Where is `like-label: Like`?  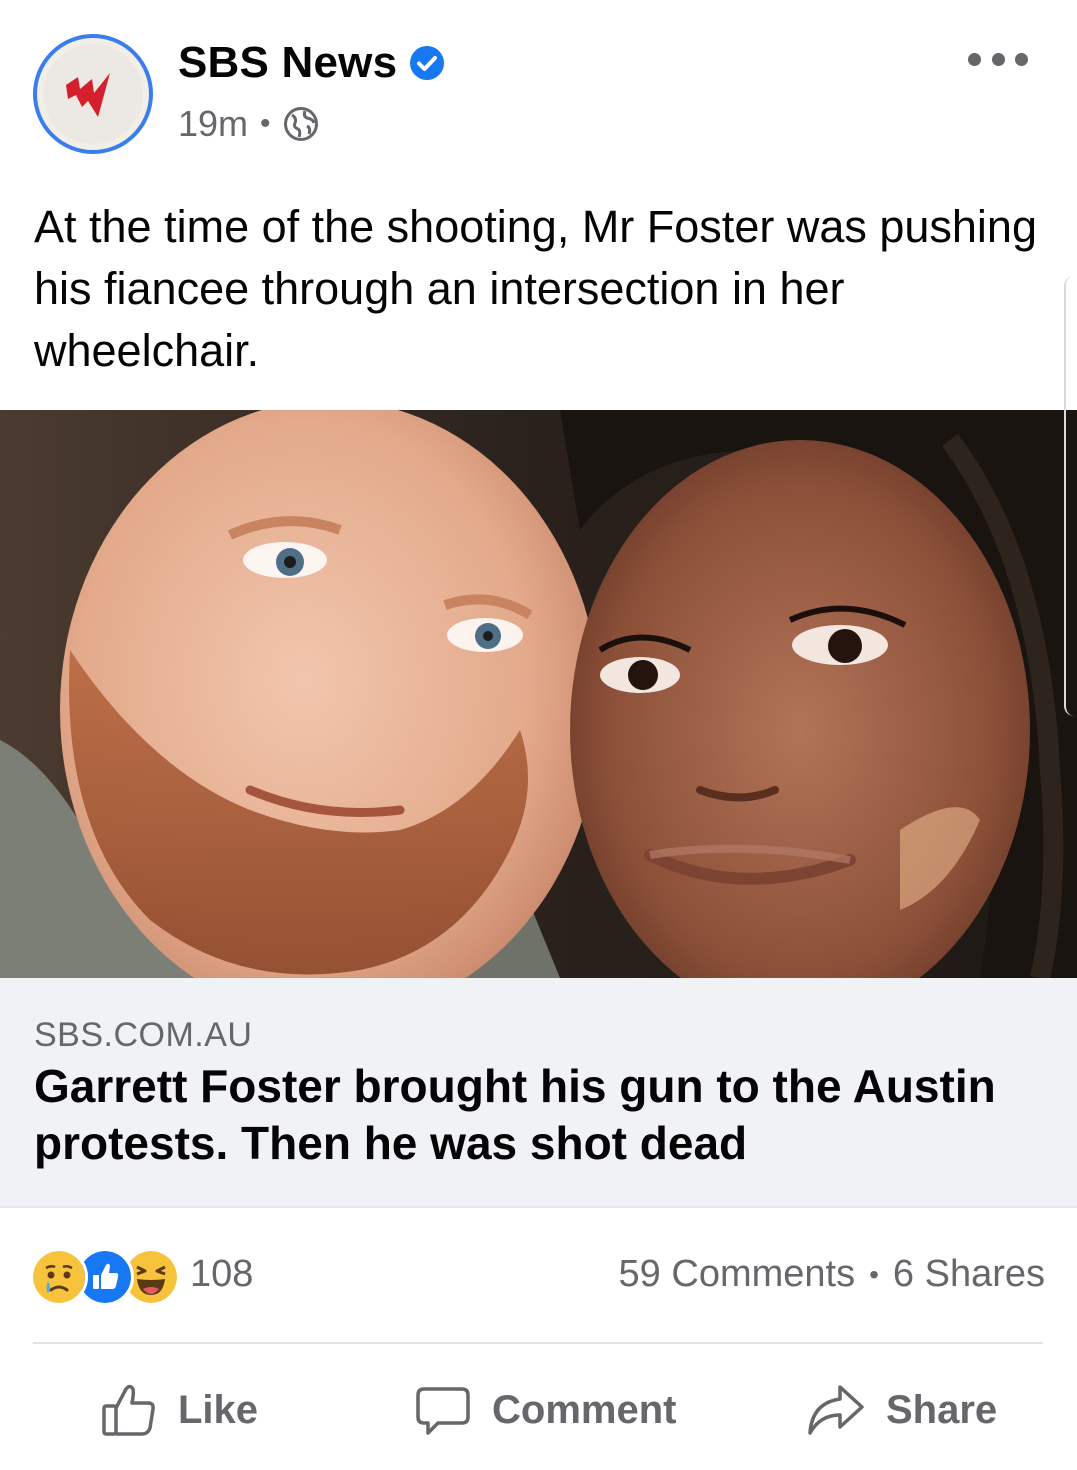 like-label: Like is located at coordinates (218, 1409).